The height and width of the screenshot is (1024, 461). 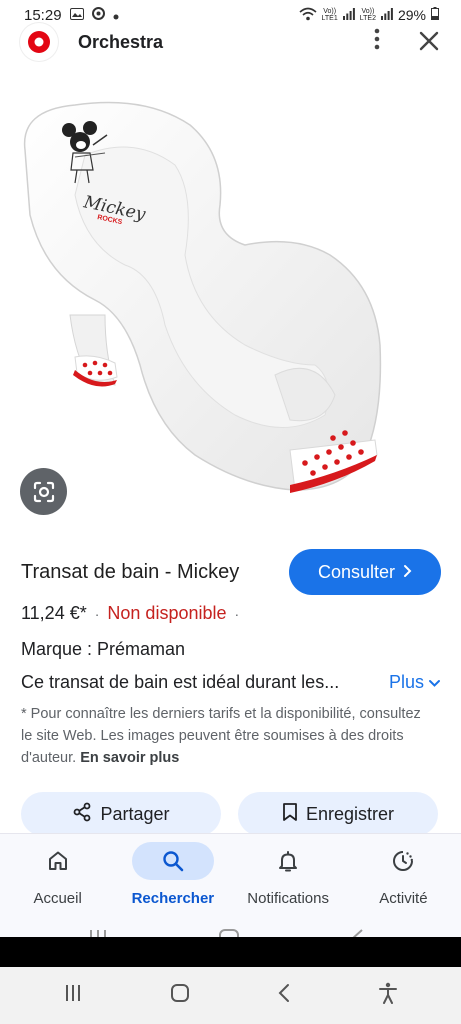 I want to click on activity-icon, so click(x=403, y=861).